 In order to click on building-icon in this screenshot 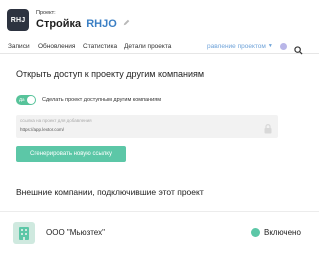, I will do `click(24, 233)`.